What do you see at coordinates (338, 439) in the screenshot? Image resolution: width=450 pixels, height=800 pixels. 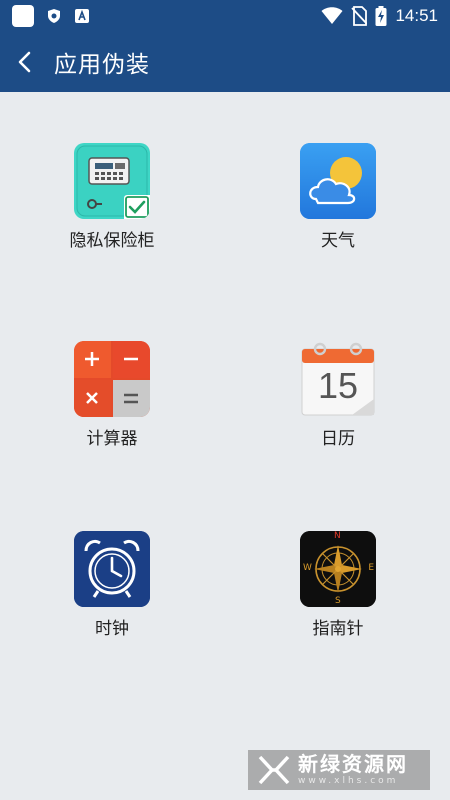 I see `app-label-calendar: 日历` at bounding box center [338, 439].